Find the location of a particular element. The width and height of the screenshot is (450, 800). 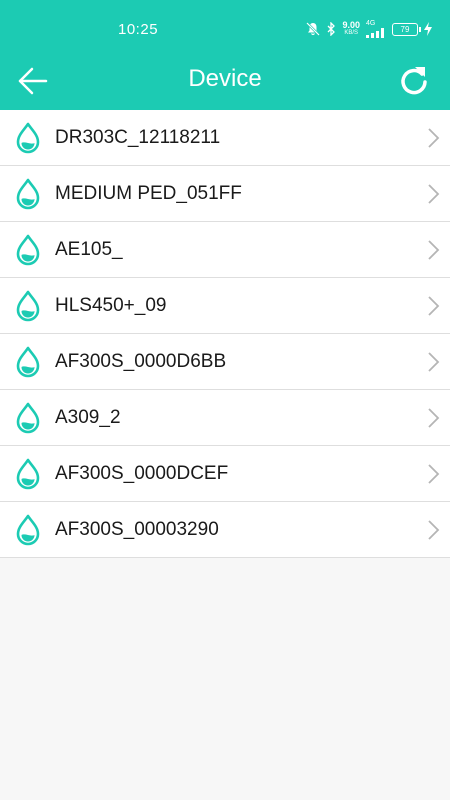

refresh-button is located at coordinates (414, 80).